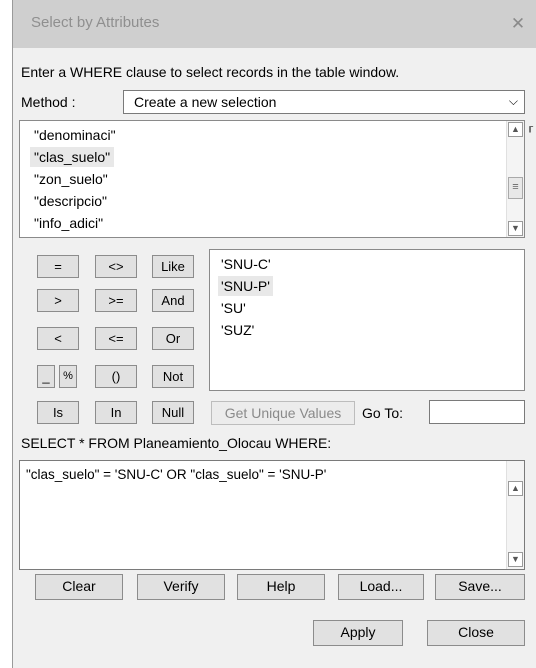  I want to click on like-button: Like, so click(173, 266).